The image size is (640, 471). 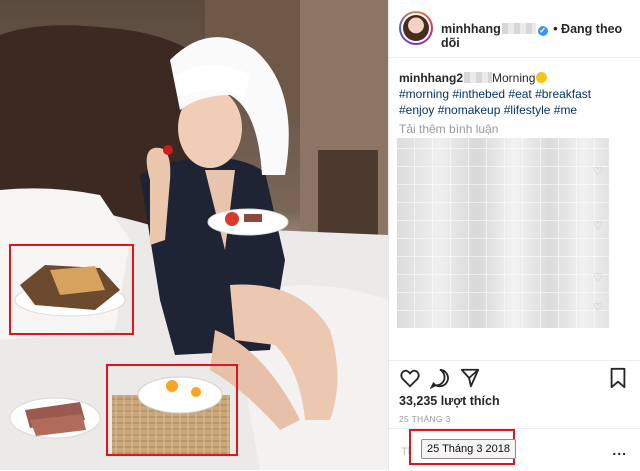 I want to click on caption-username: minhhang2, so click(x=431, y=78).